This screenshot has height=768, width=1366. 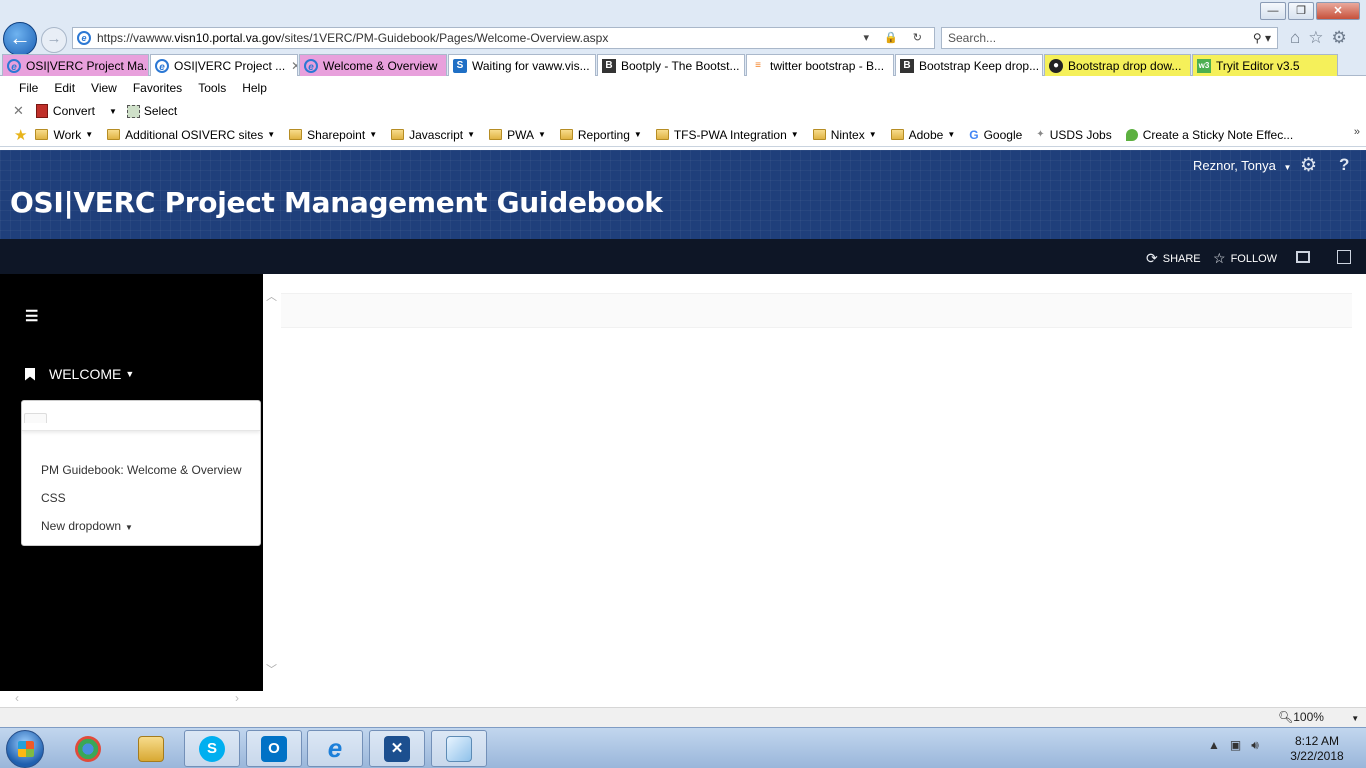 What do you see at coordinates (683, 111) in the screenshot?
I see `command-bar: ✕ Convert ▼ Select` at bounding box center [683, 111].